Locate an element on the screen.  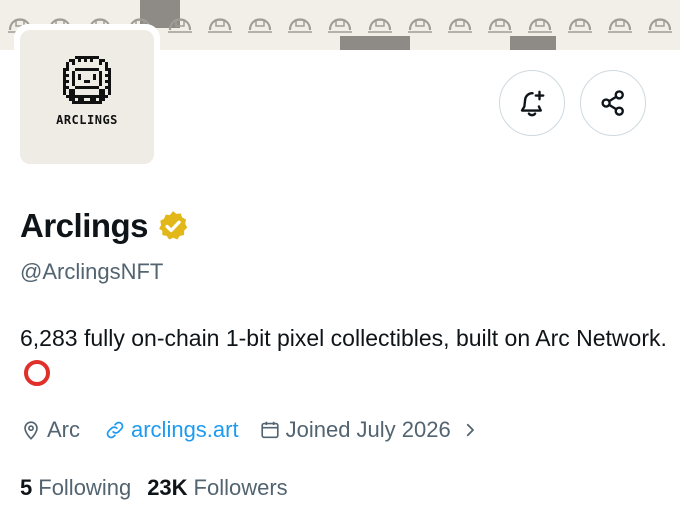
notify-button is located at coordinates (532, 103).